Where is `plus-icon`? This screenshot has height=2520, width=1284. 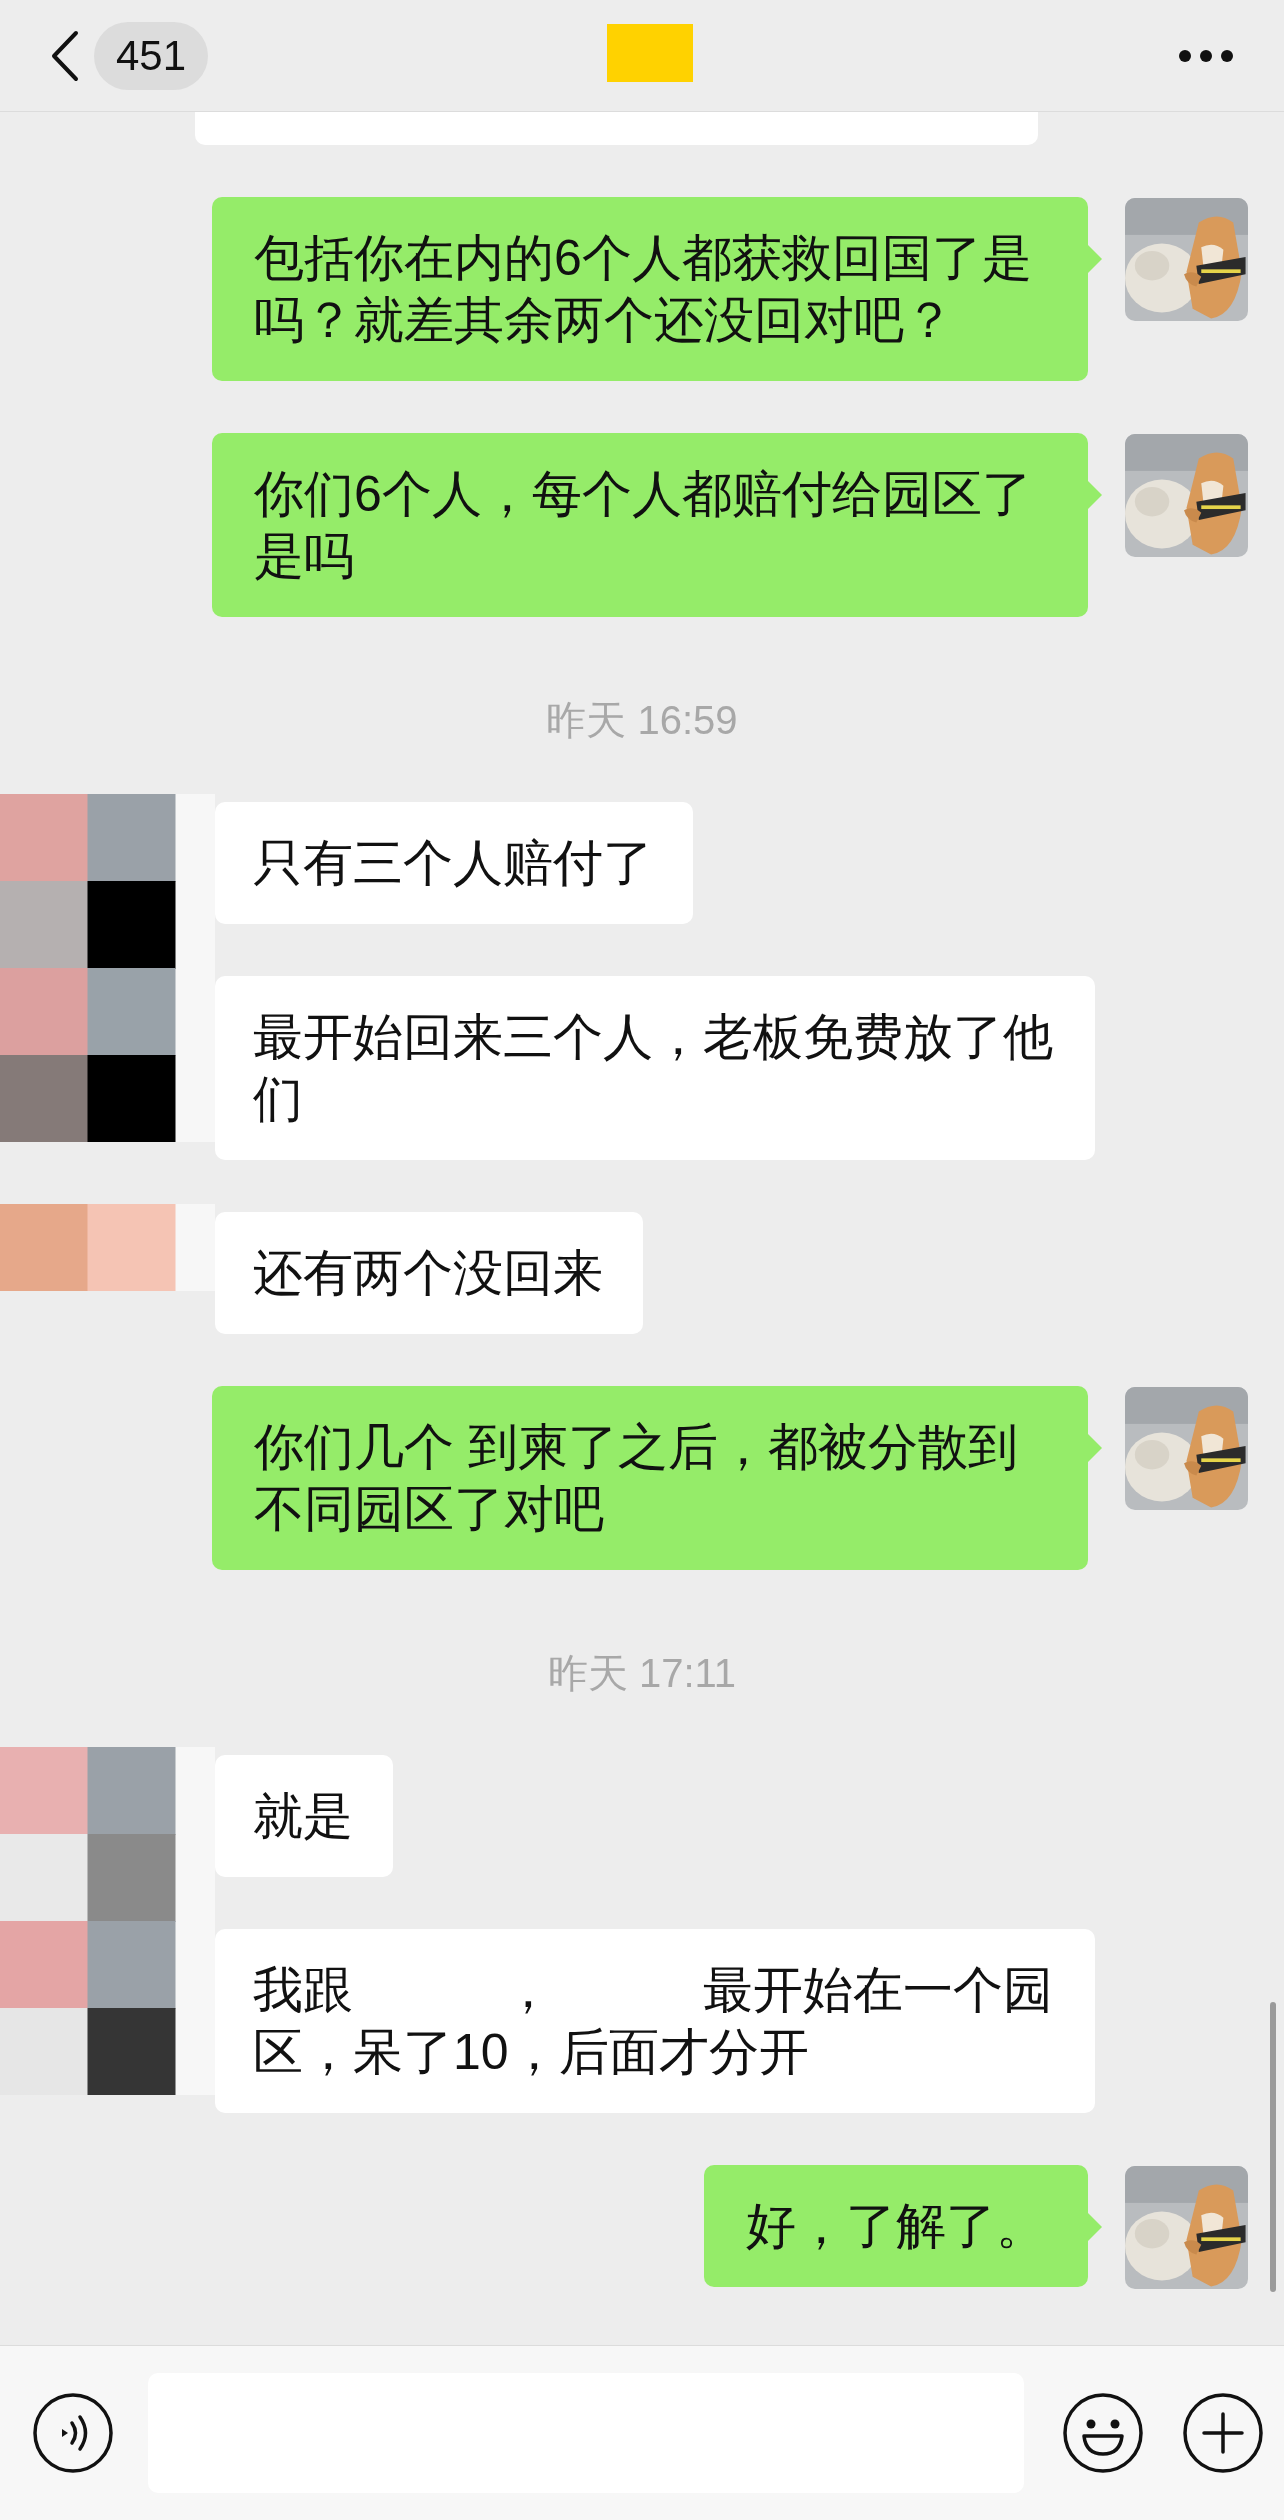
plus-icon is located at coordinates (1223, 2433).